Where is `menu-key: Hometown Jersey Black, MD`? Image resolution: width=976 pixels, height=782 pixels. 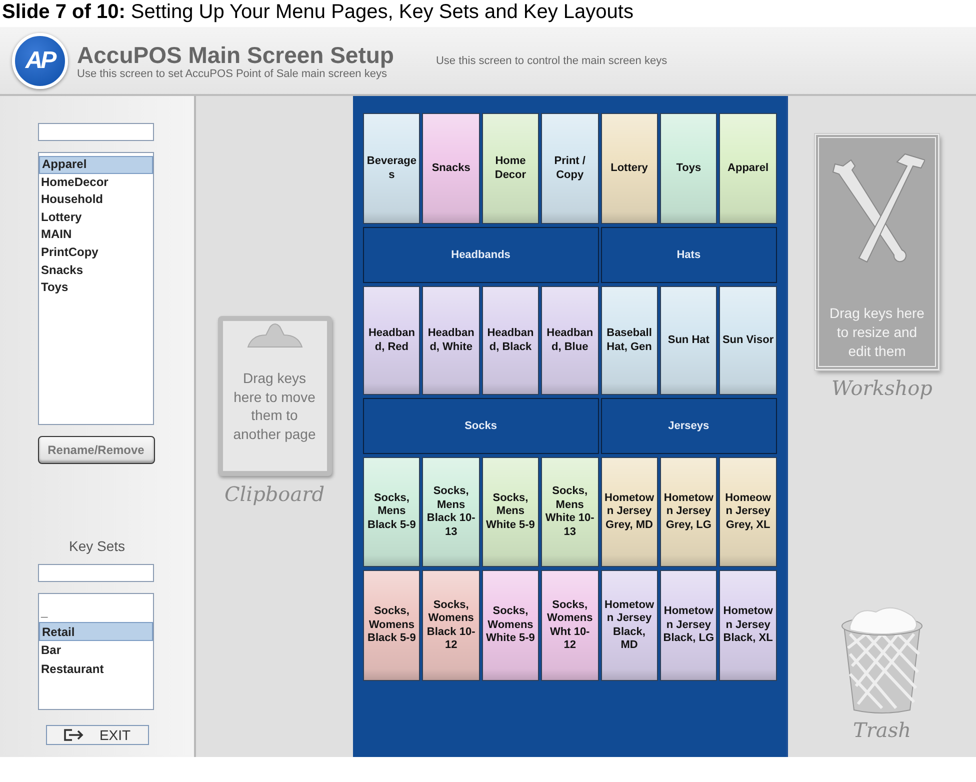
menu-key: Hometown Jersey Black, MD is located at coordinates (629, 625).